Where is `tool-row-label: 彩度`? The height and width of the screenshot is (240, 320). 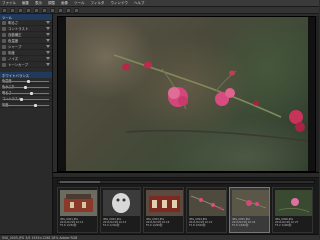
tool-row-label: 彩度 is located at coordinates (11, 53).